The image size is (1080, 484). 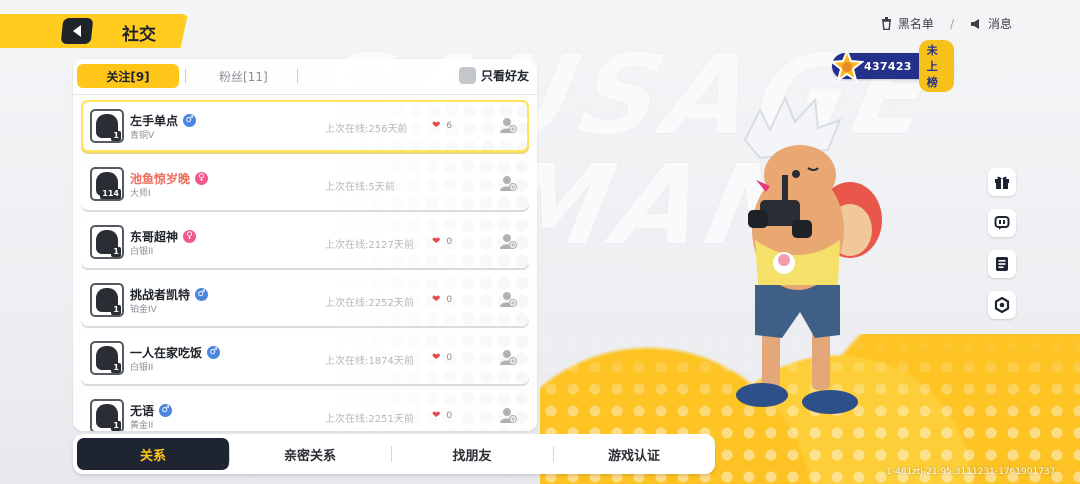 I want to click on rank-score: 437423, so click(x=888, y=66).